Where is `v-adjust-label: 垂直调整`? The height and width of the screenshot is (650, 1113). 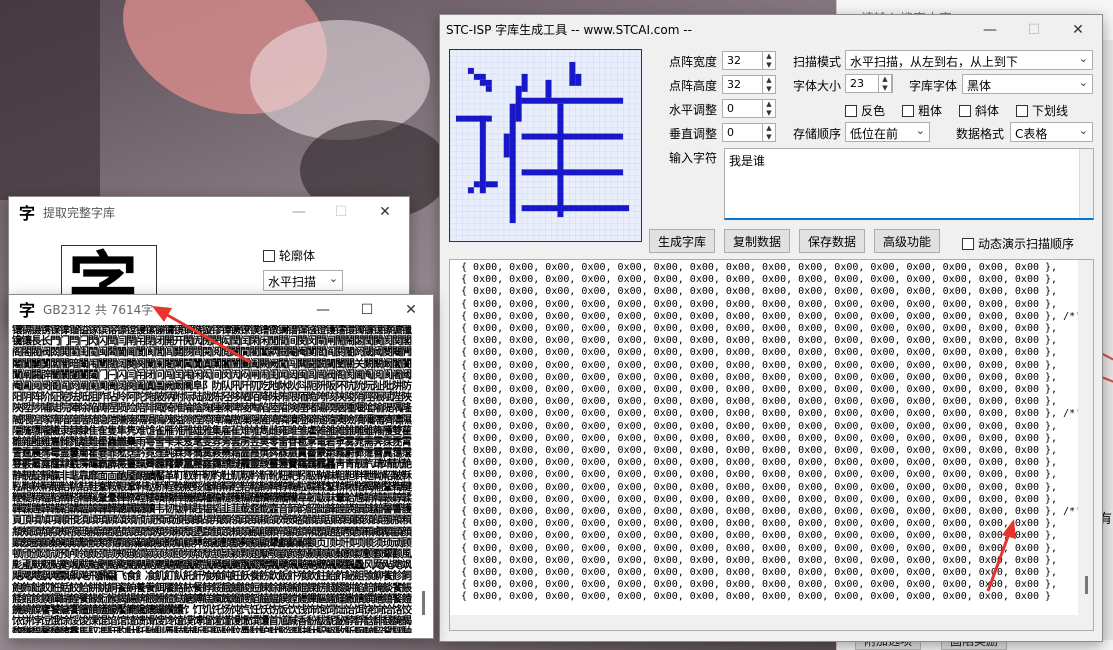 v-adjust-label: 垂直调整 is located at coordinates (693, 134).